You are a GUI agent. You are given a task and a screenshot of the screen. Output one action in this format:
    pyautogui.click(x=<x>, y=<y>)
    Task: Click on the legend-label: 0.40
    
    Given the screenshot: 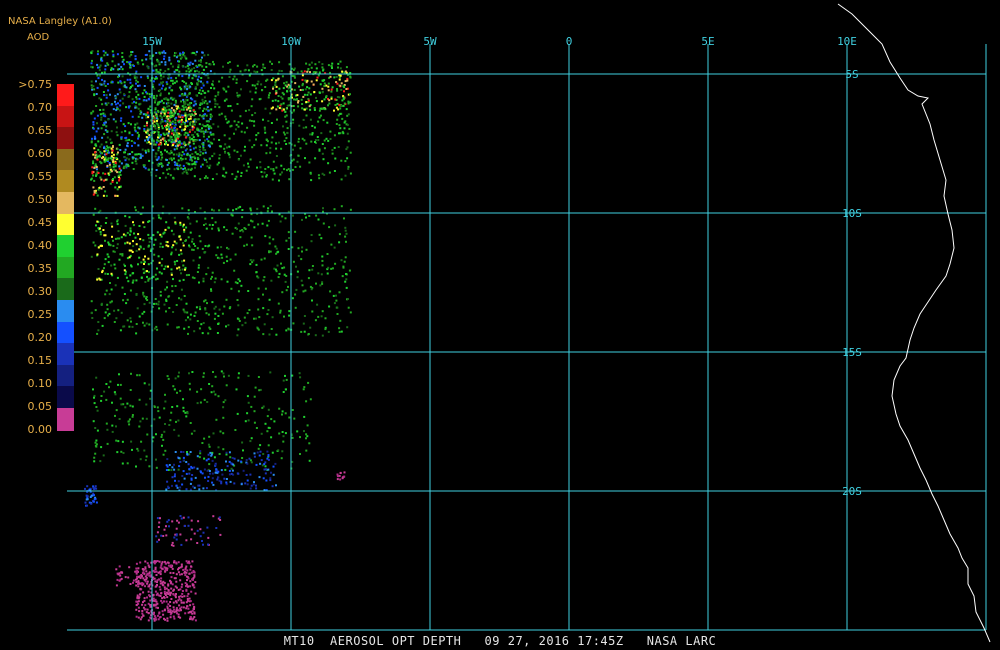 What is the action you would take?
    pyautogui.click(x=40, y=245)
    